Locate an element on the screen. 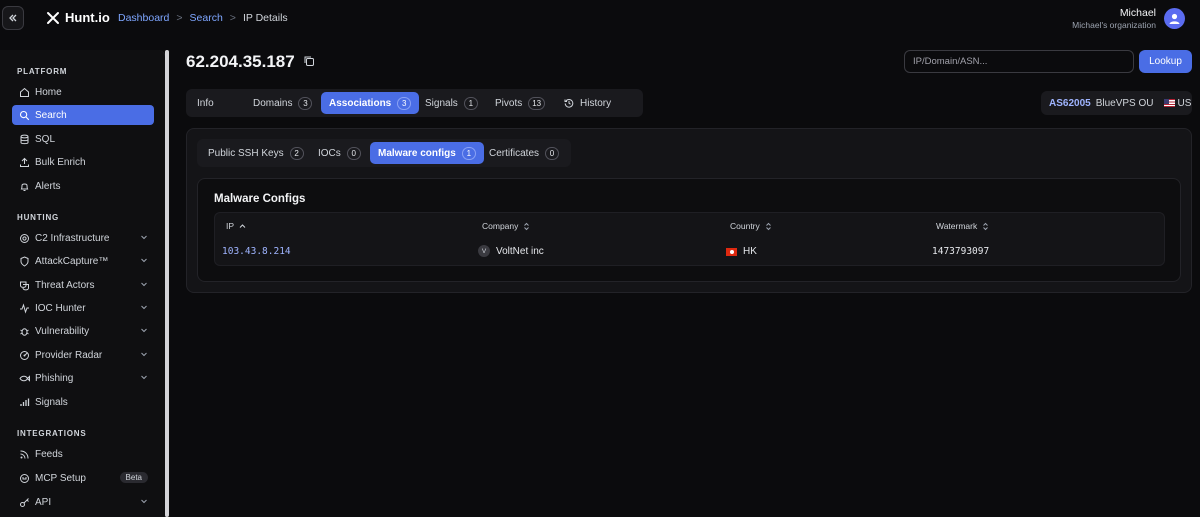 The width and height of the screenshot is (1200, 517). tab-pivots: Pivots 13 is located at coordinates (520, 103).